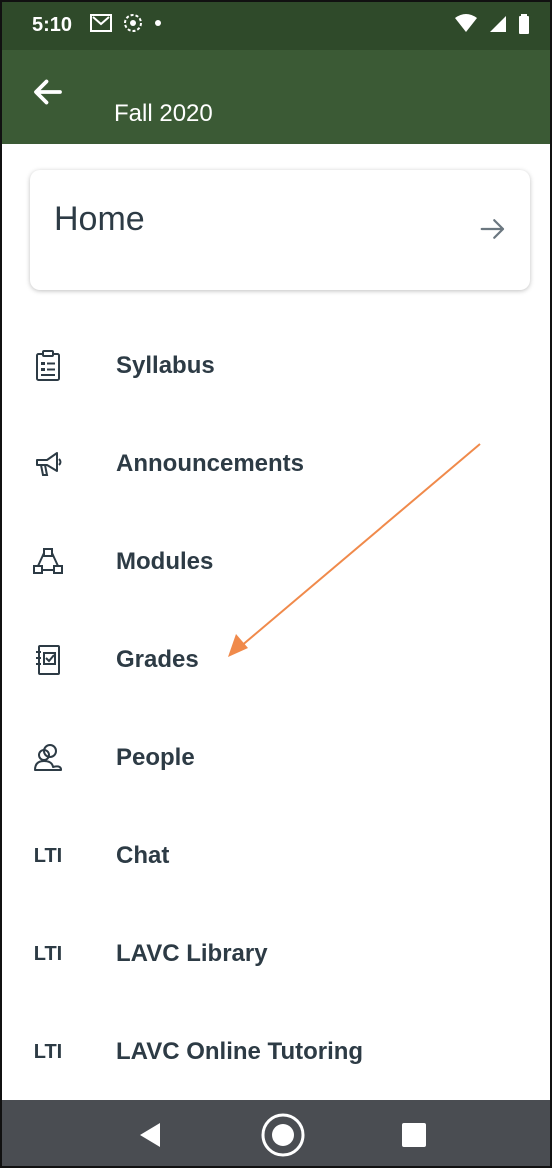 Image resolution: width=552 pixels, height=1168 pixels. Describe the element at coordinates (48, 660) in the screenshot. I see `gradebook-icon` at that location.